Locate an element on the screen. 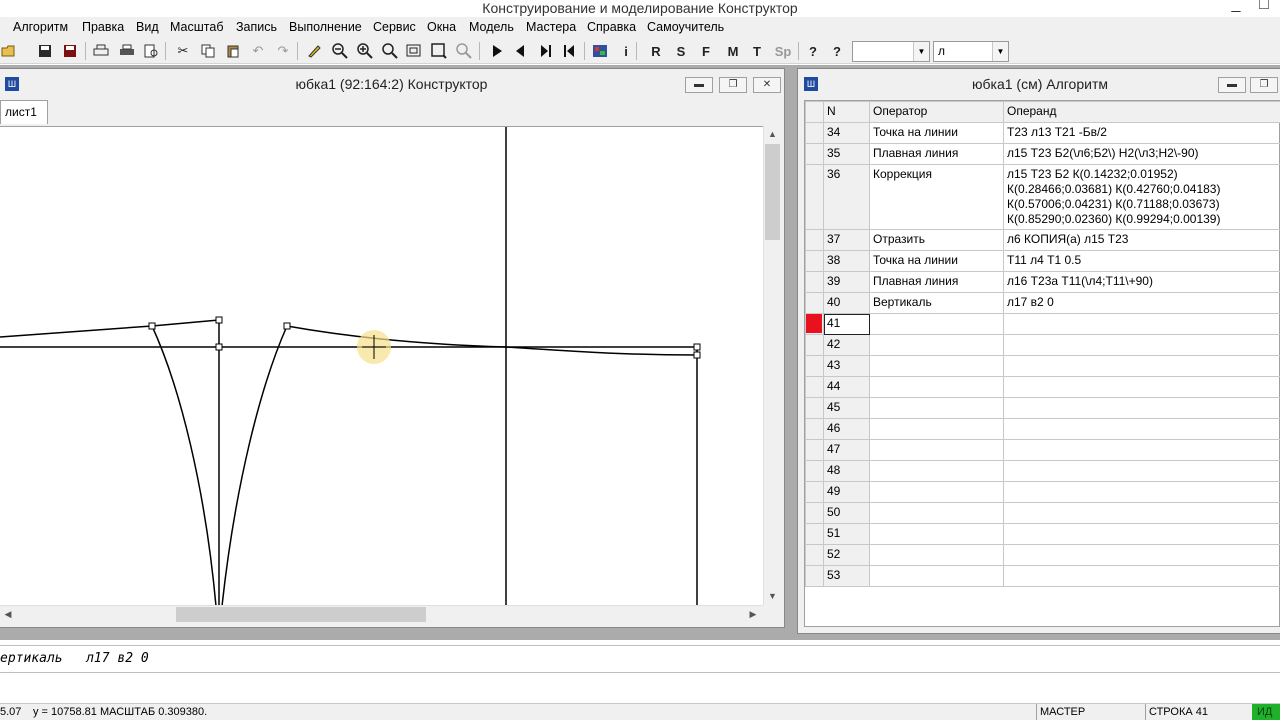  open-icon is located at coordinates (9, 51).